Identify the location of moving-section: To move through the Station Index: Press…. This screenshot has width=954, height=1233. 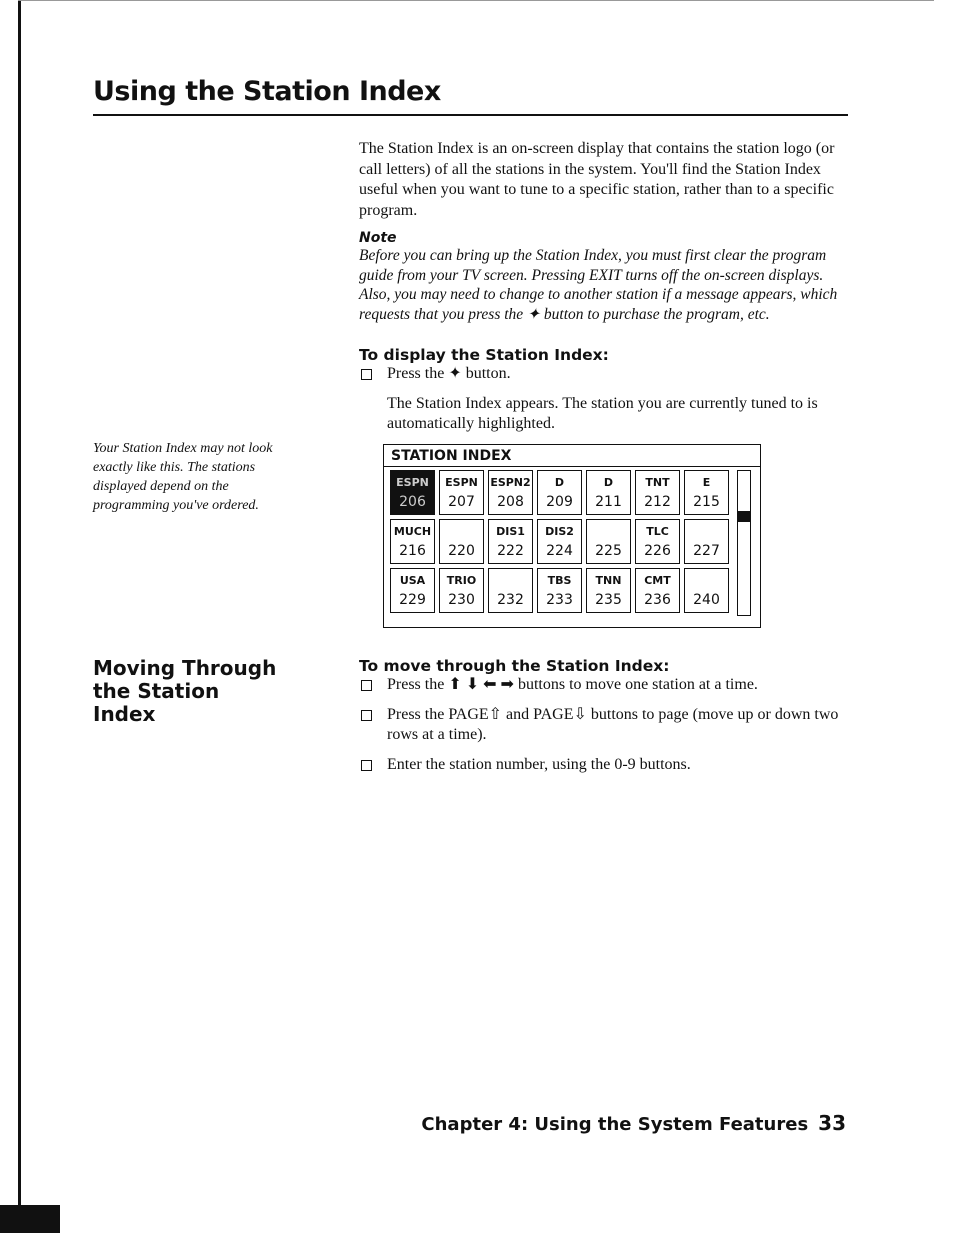
(604, 716).